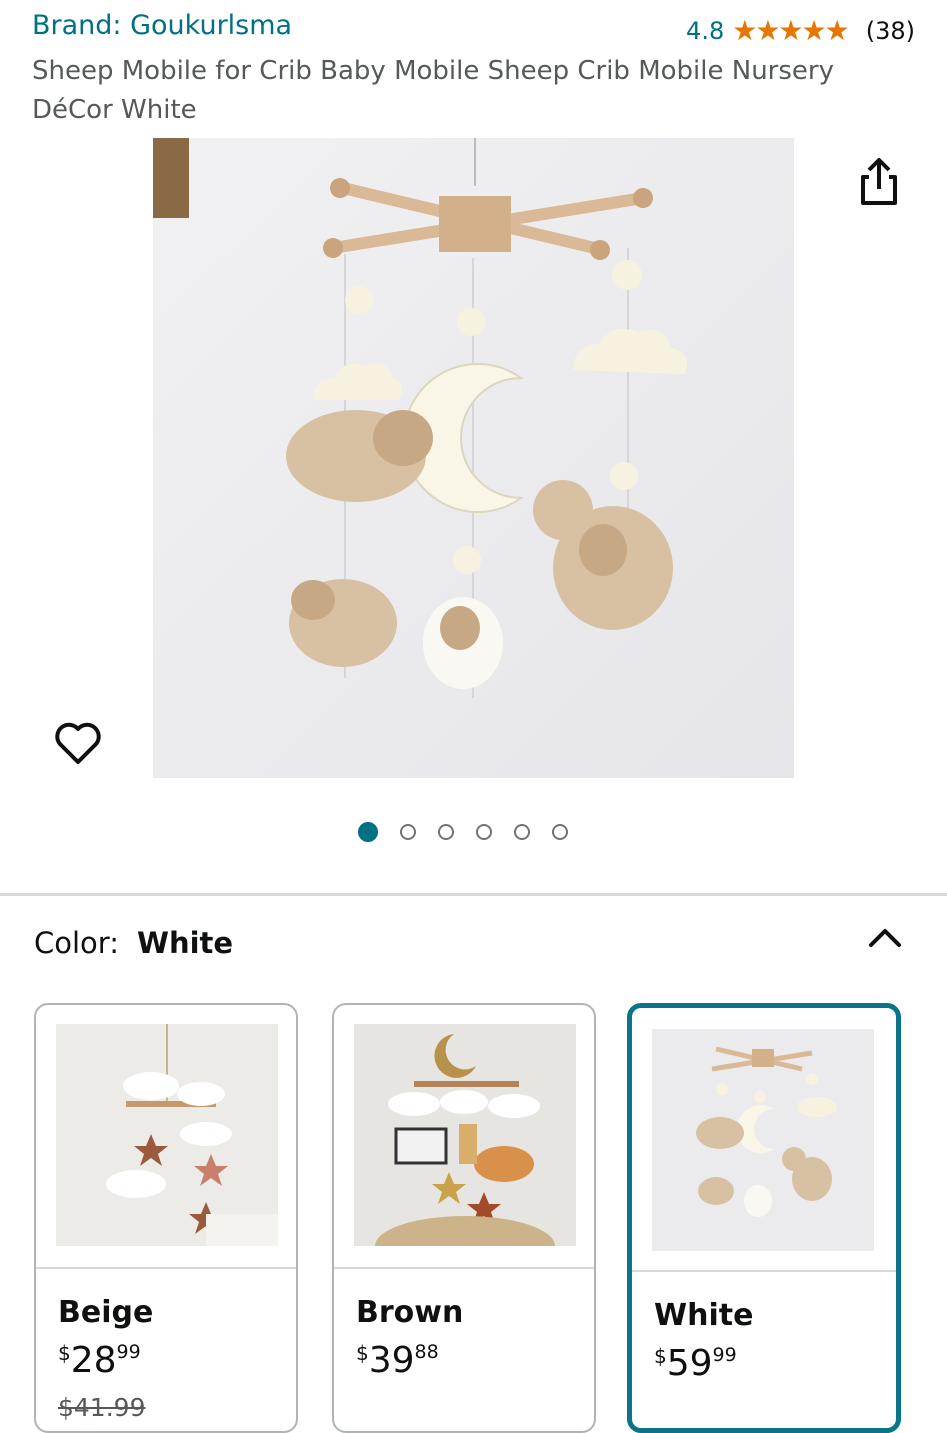  Describe the element at coordinates (78, 743) in the screenshot. I see `heart-icon` at that location.